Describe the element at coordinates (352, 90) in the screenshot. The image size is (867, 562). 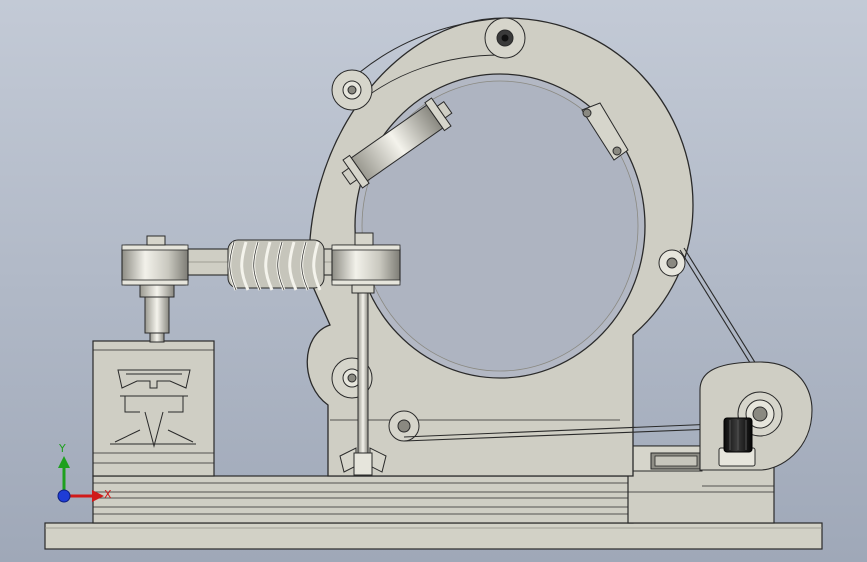
I see `bolt-upper-left` at that location.